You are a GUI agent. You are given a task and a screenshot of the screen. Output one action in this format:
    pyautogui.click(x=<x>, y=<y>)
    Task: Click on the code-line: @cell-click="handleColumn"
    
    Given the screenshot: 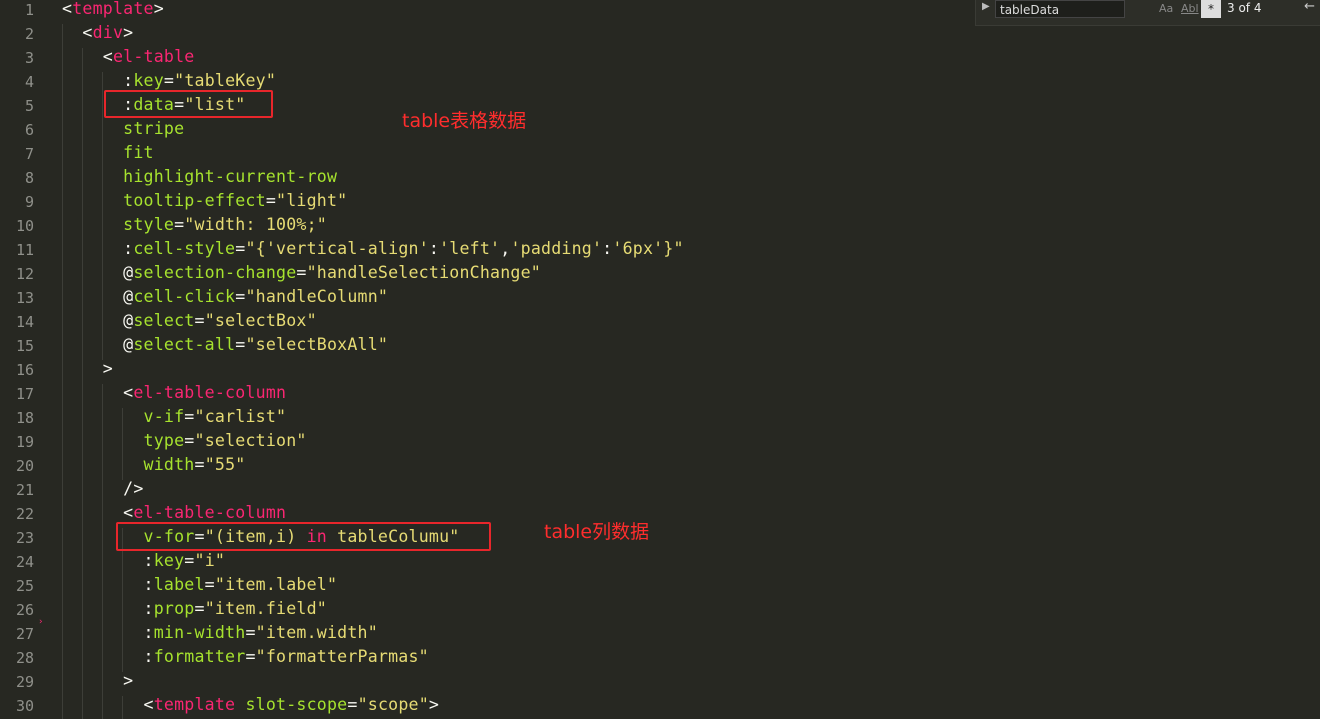 What is the action you would take?
    pyautogui.click(x=225, y=297)
    